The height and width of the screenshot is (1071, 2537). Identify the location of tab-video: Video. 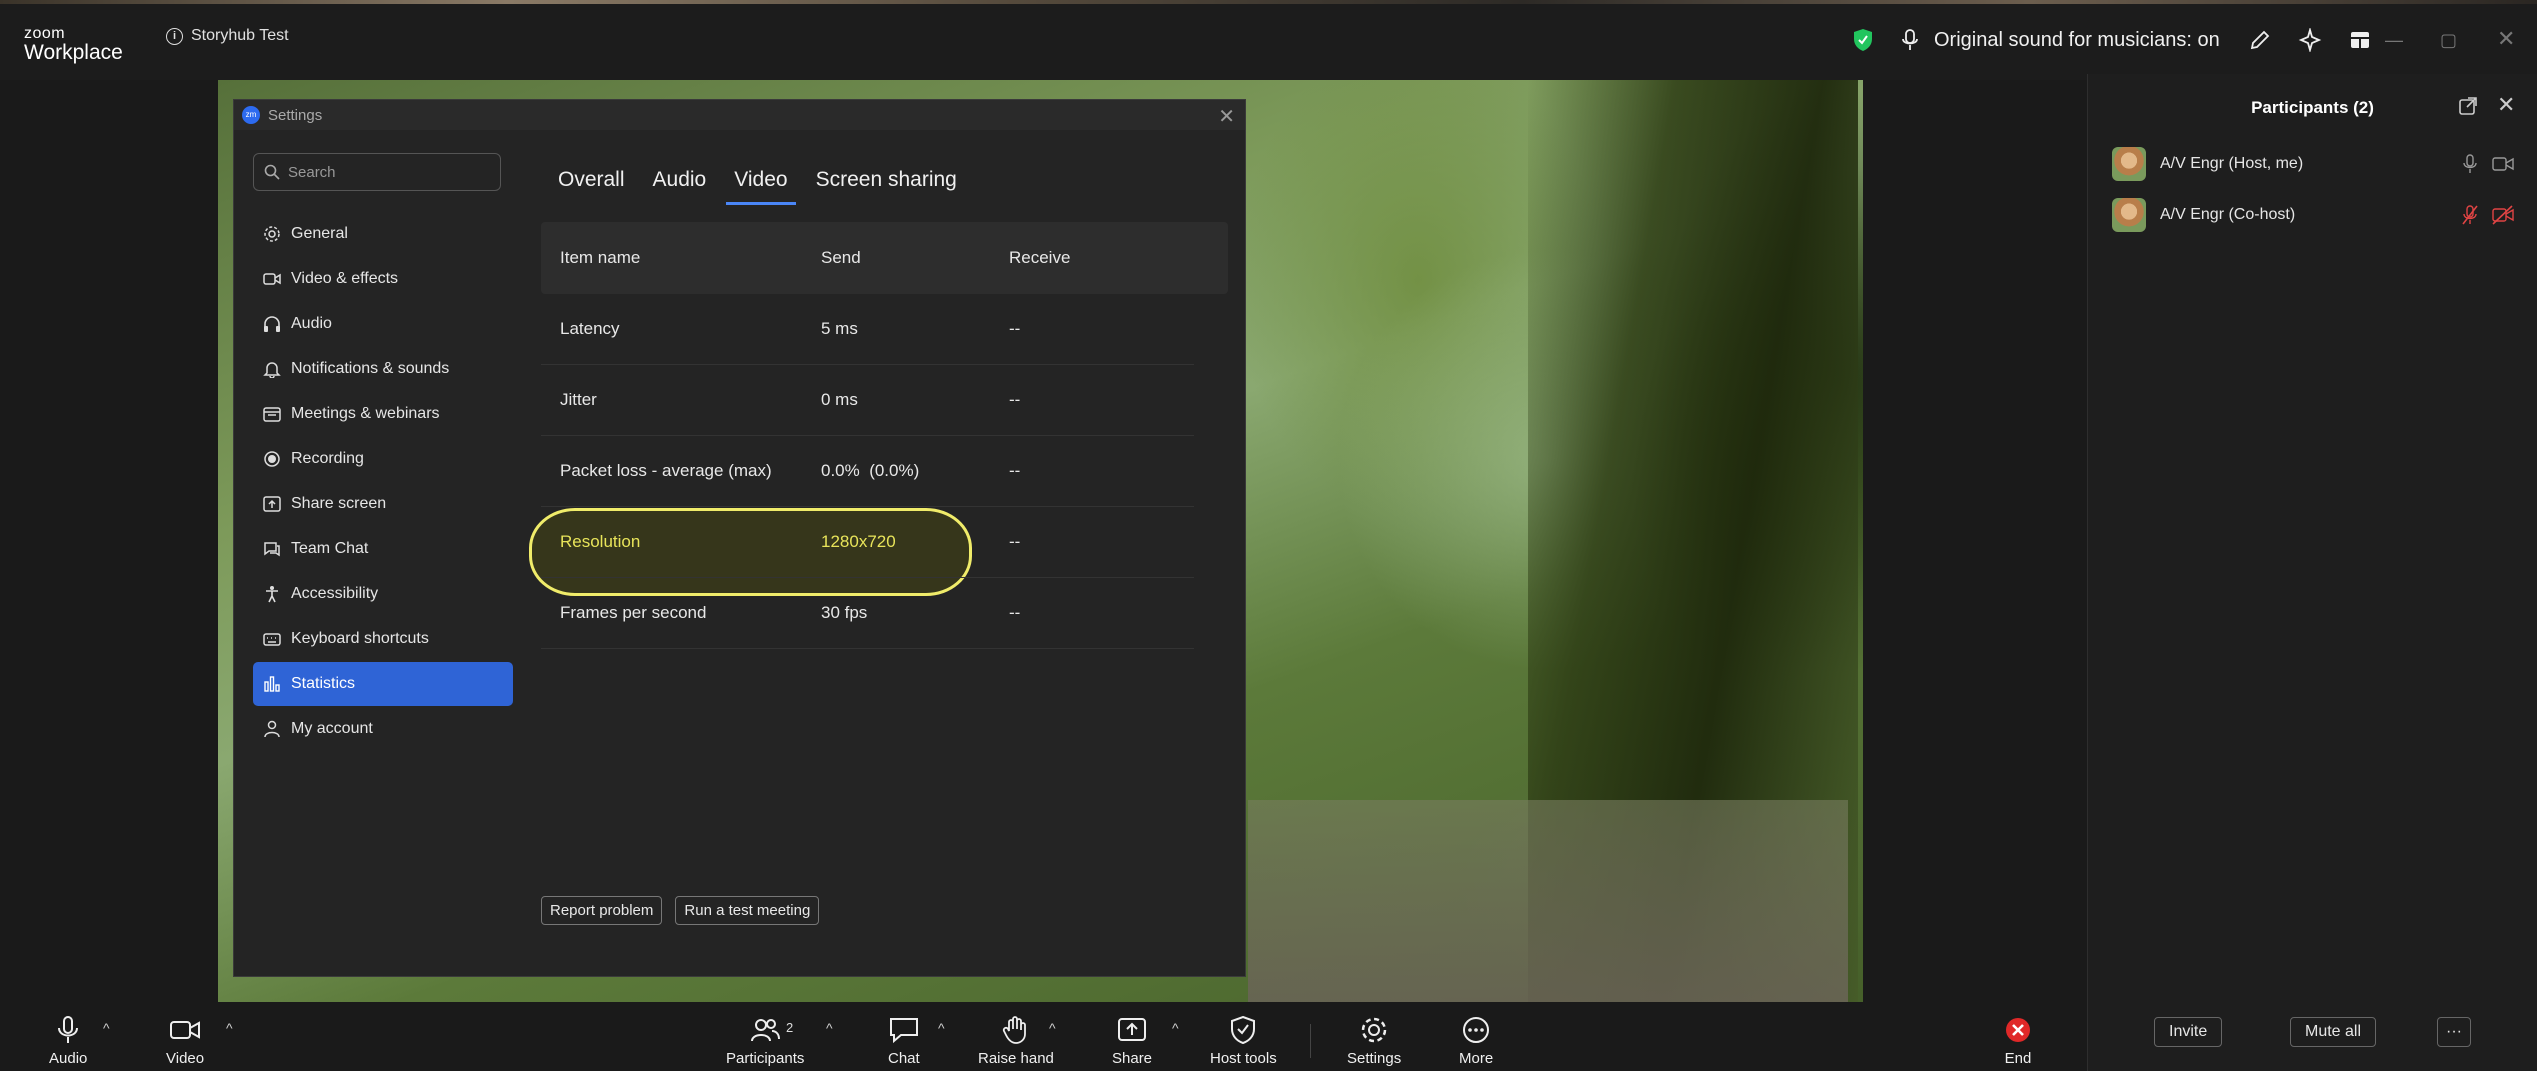
(761, 182).